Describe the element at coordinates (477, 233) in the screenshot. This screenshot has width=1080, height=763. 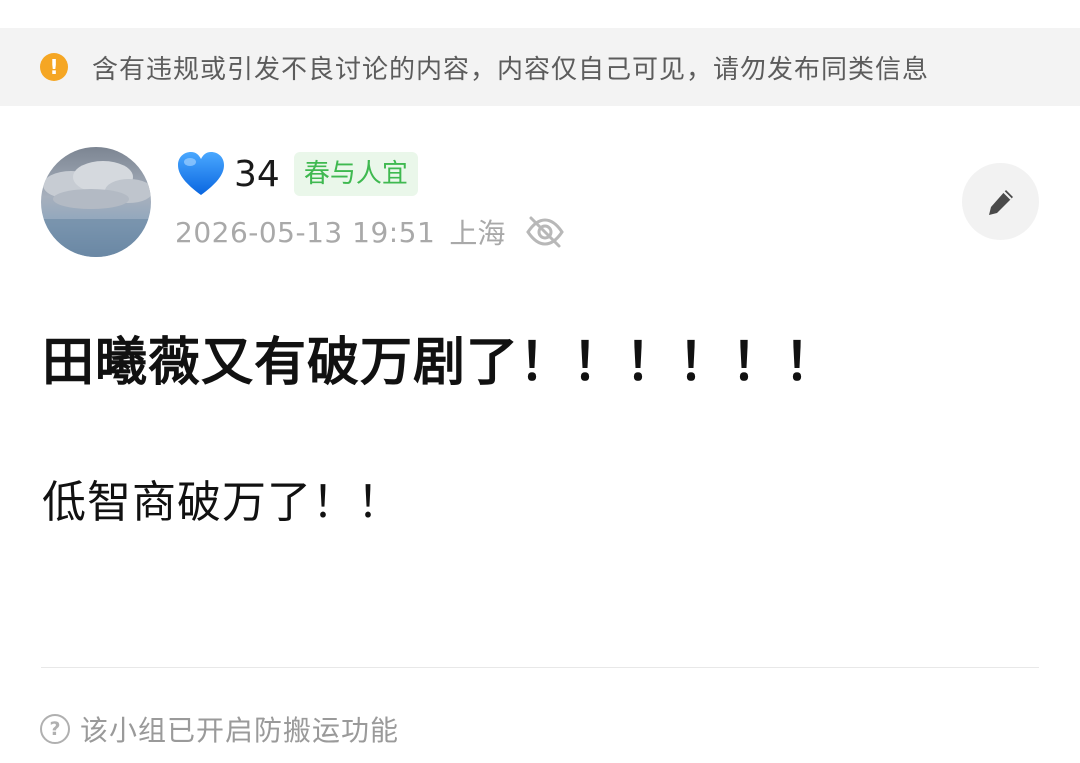
I see `post-location: 上海` at that location.